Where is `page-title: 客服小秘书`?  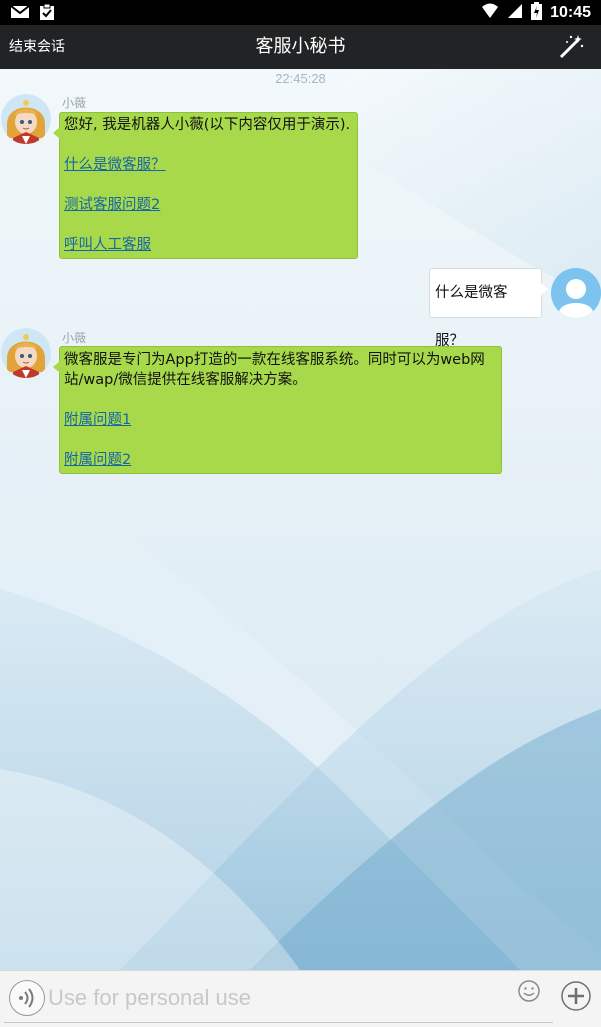
page-title: 客服小秘书 is located at coordinates (300, 46).